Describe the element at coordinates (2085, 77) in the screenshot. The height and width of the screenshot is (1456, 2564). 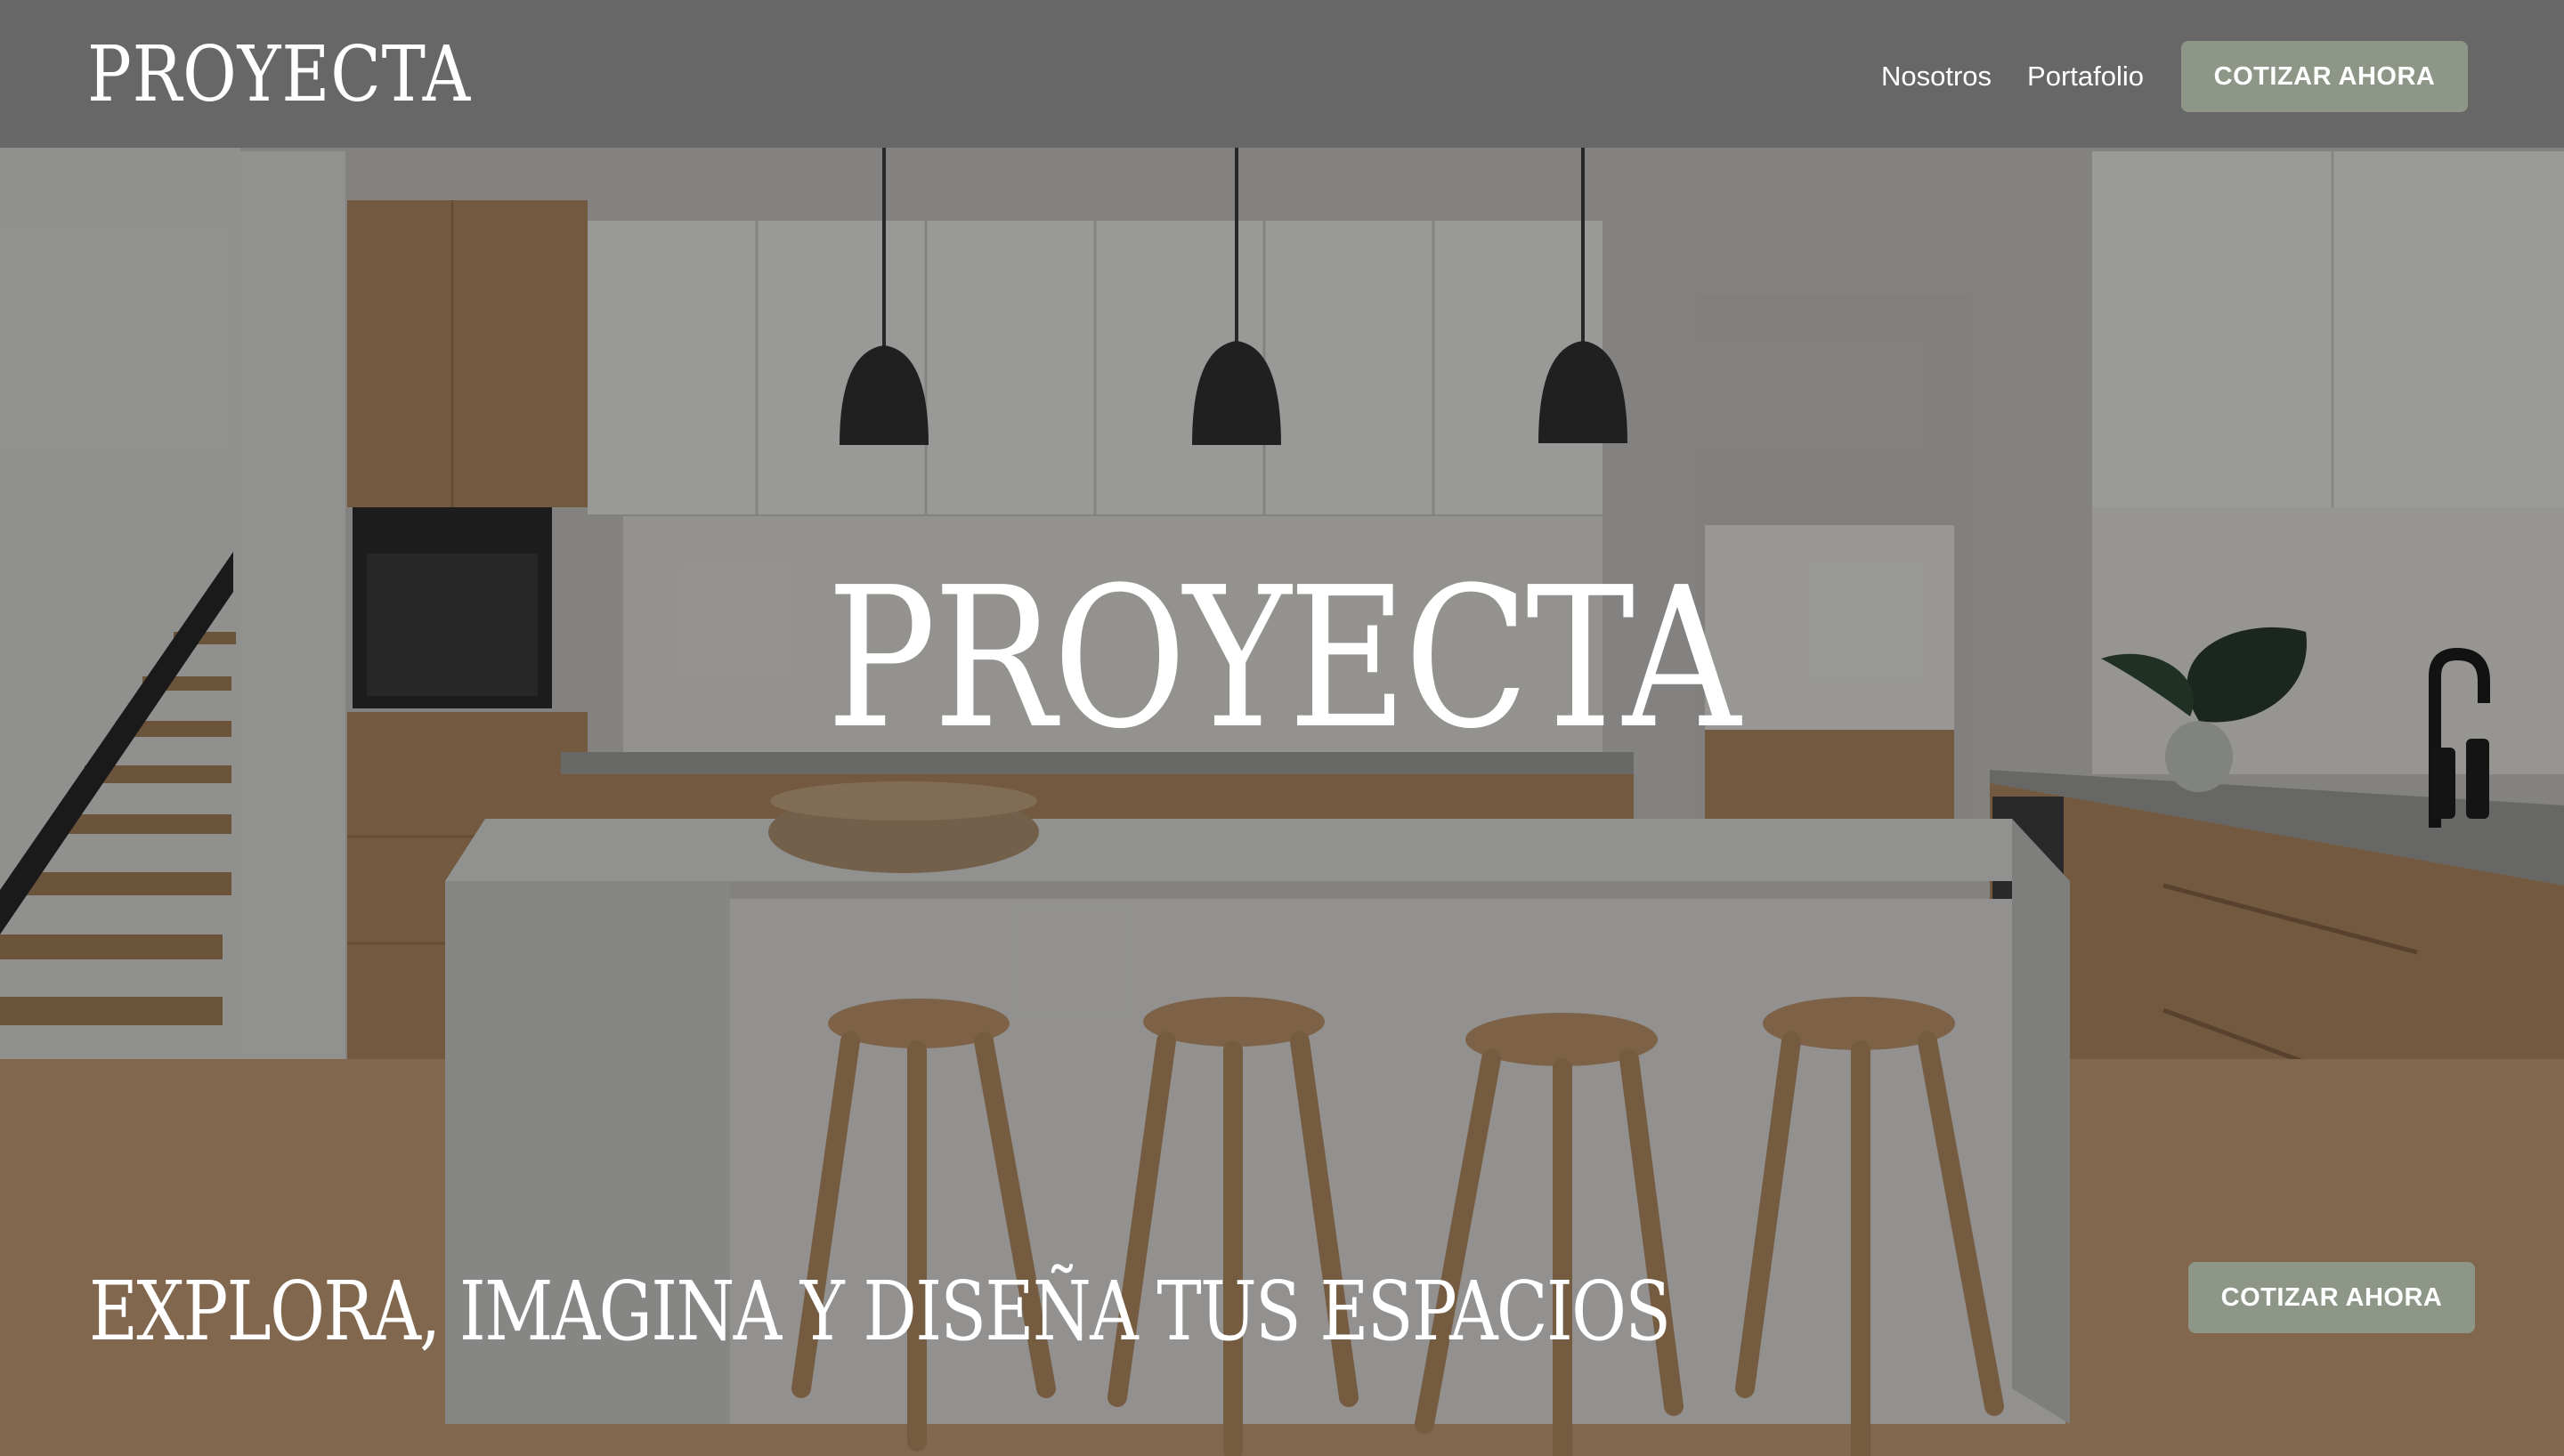
I see `nav-link-portafolio: Portafolio` at that location.